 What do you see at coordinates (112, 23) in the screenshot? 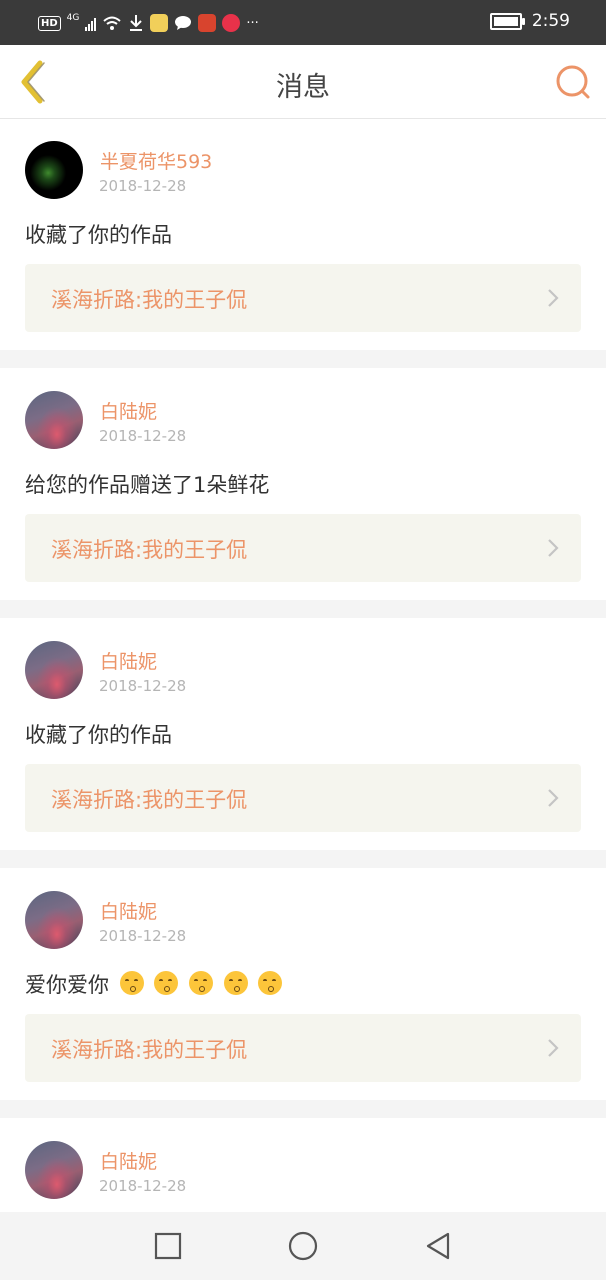
I see `wifi-icon` at bounding box center [112, 23].